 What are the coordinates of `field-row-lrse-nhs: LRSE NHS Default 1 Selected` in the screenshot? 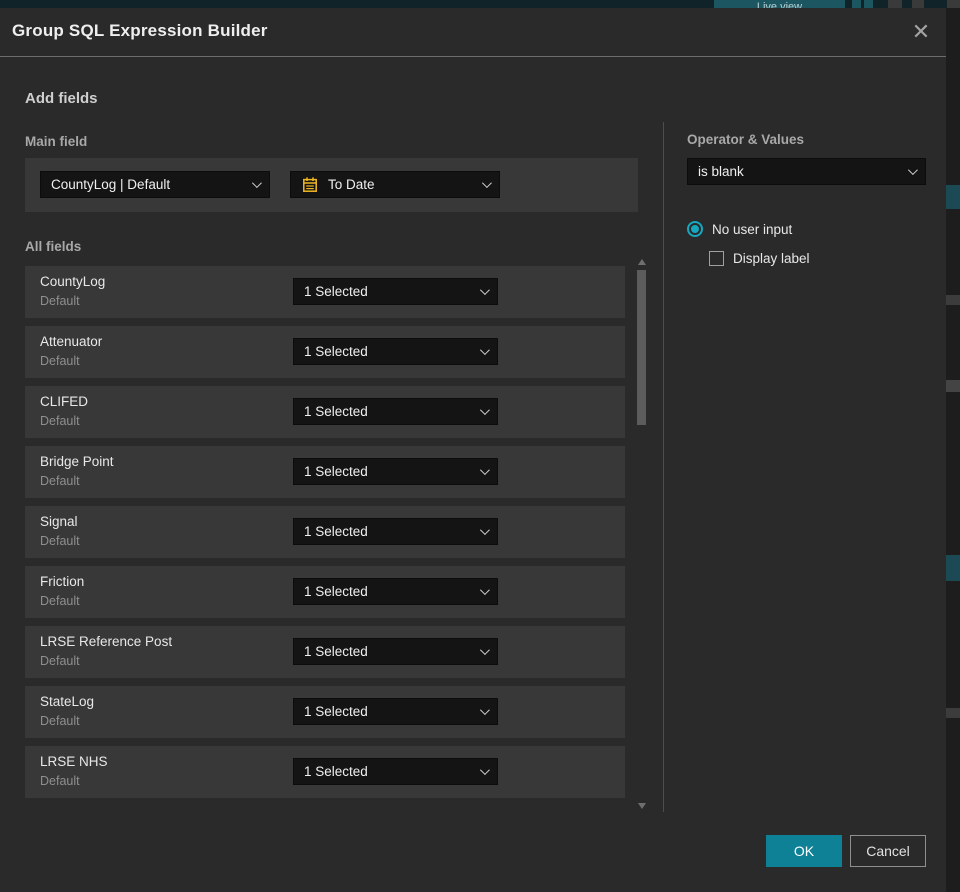 It's located at (325, 772).